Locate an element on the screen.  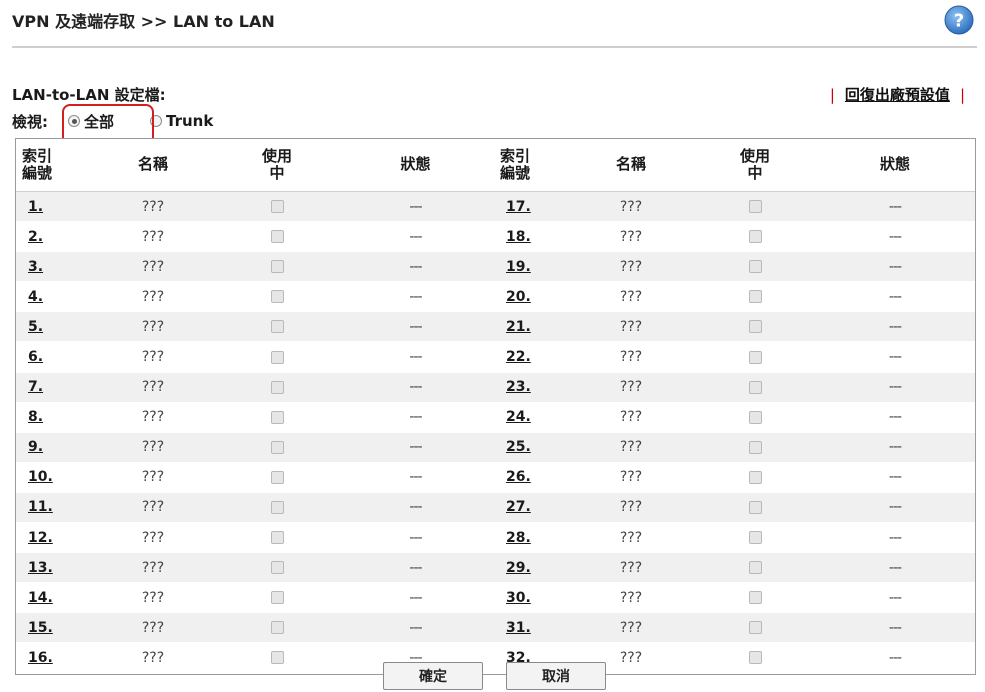
profile-index-link: 1. is located at coordinates (35, 207).